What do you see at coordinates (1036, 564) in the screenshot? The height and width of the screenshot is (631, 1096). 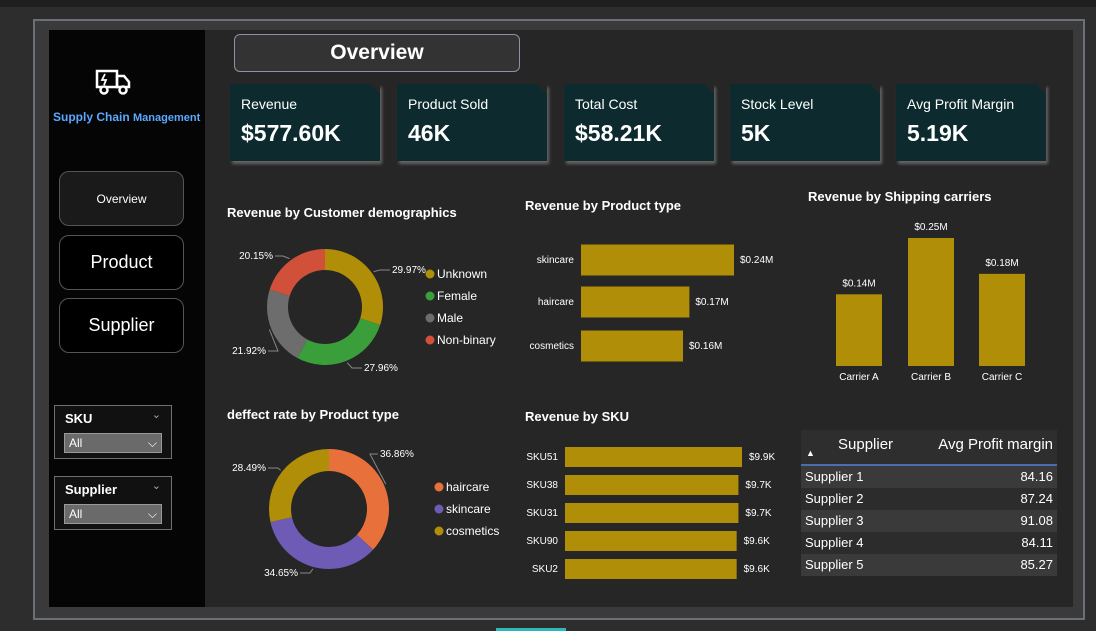 I see `table-cell: 85.27` at bounding box center [1036, 564].